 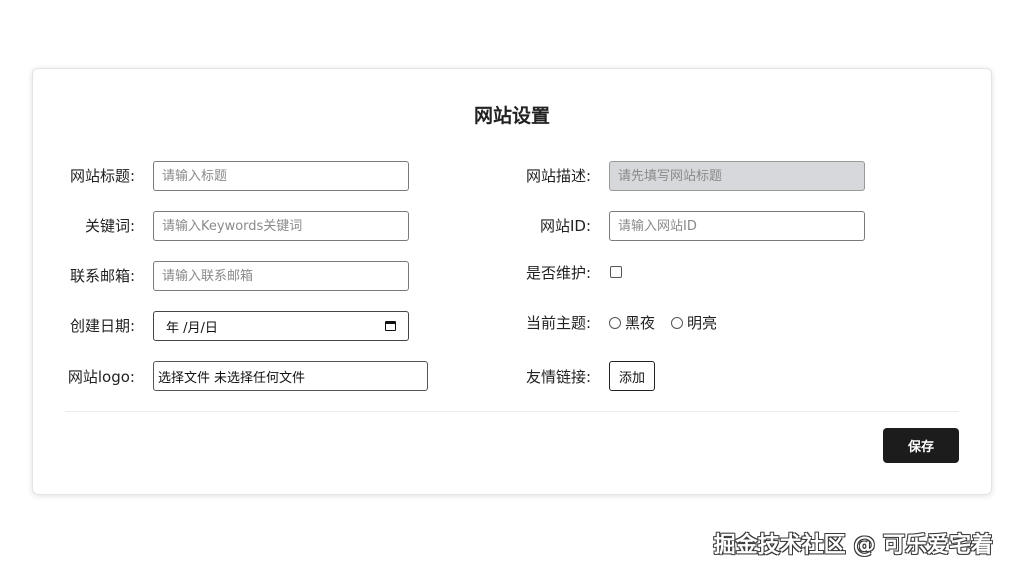 I want to click on add-link-button: 添加, so click(x=632, y=376).